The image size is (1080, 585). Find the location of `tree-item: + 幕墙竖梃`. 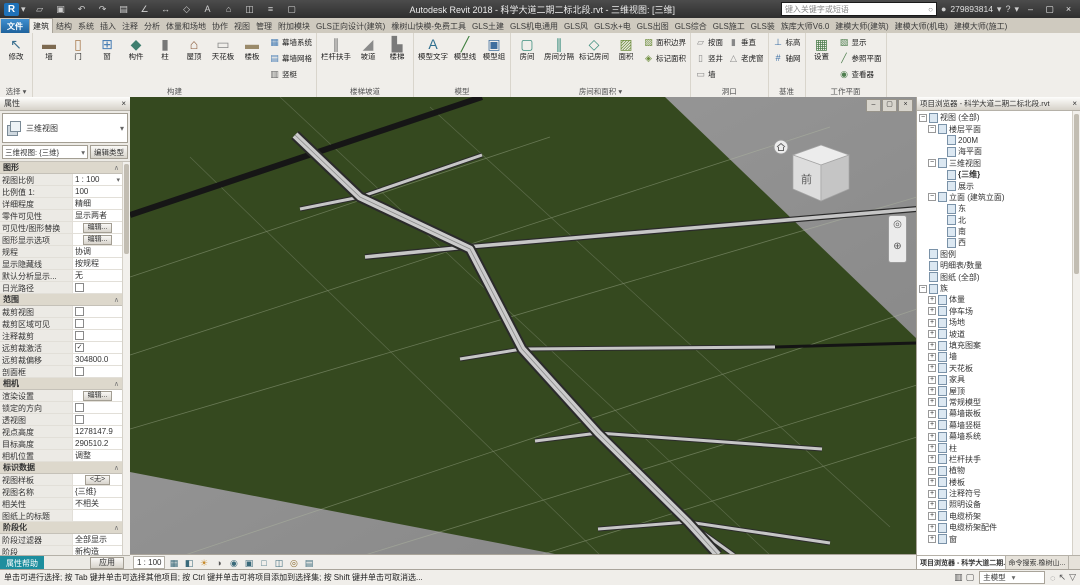

tree-item: + 幕墙竖梃 is located at coordinates (994, 425).